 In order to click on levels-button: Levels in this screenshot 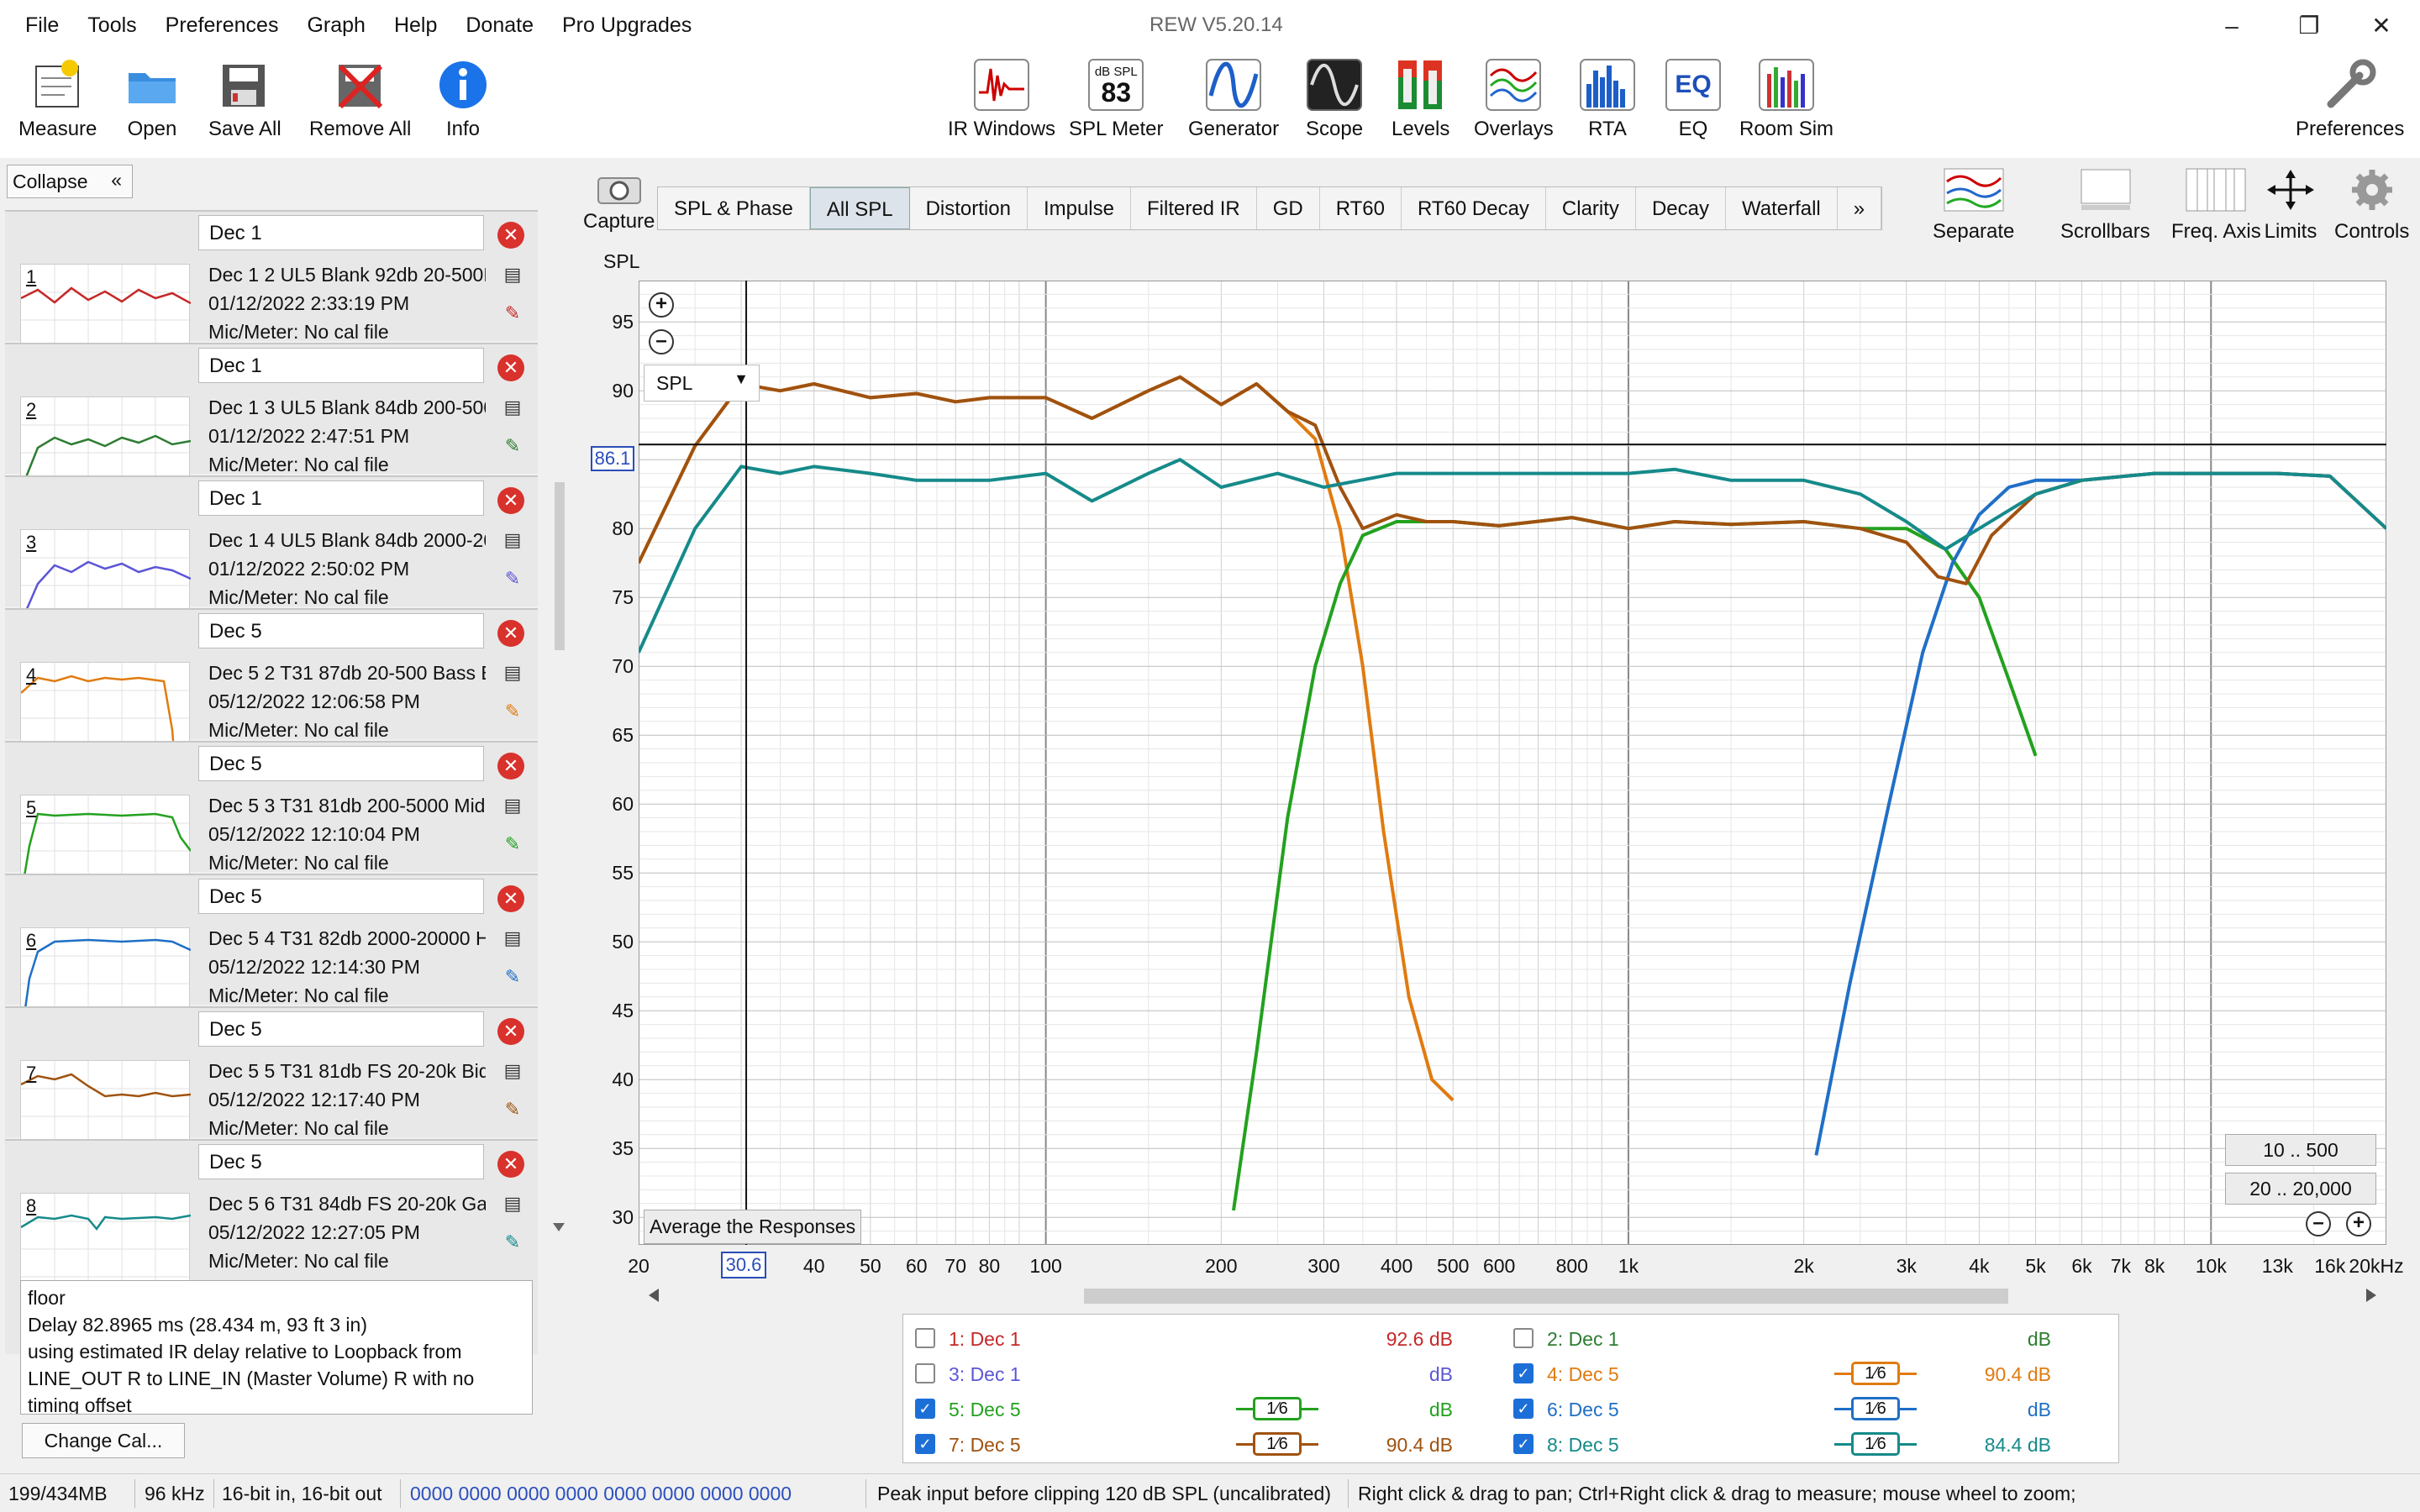, I will do `click(1420, 100)`.